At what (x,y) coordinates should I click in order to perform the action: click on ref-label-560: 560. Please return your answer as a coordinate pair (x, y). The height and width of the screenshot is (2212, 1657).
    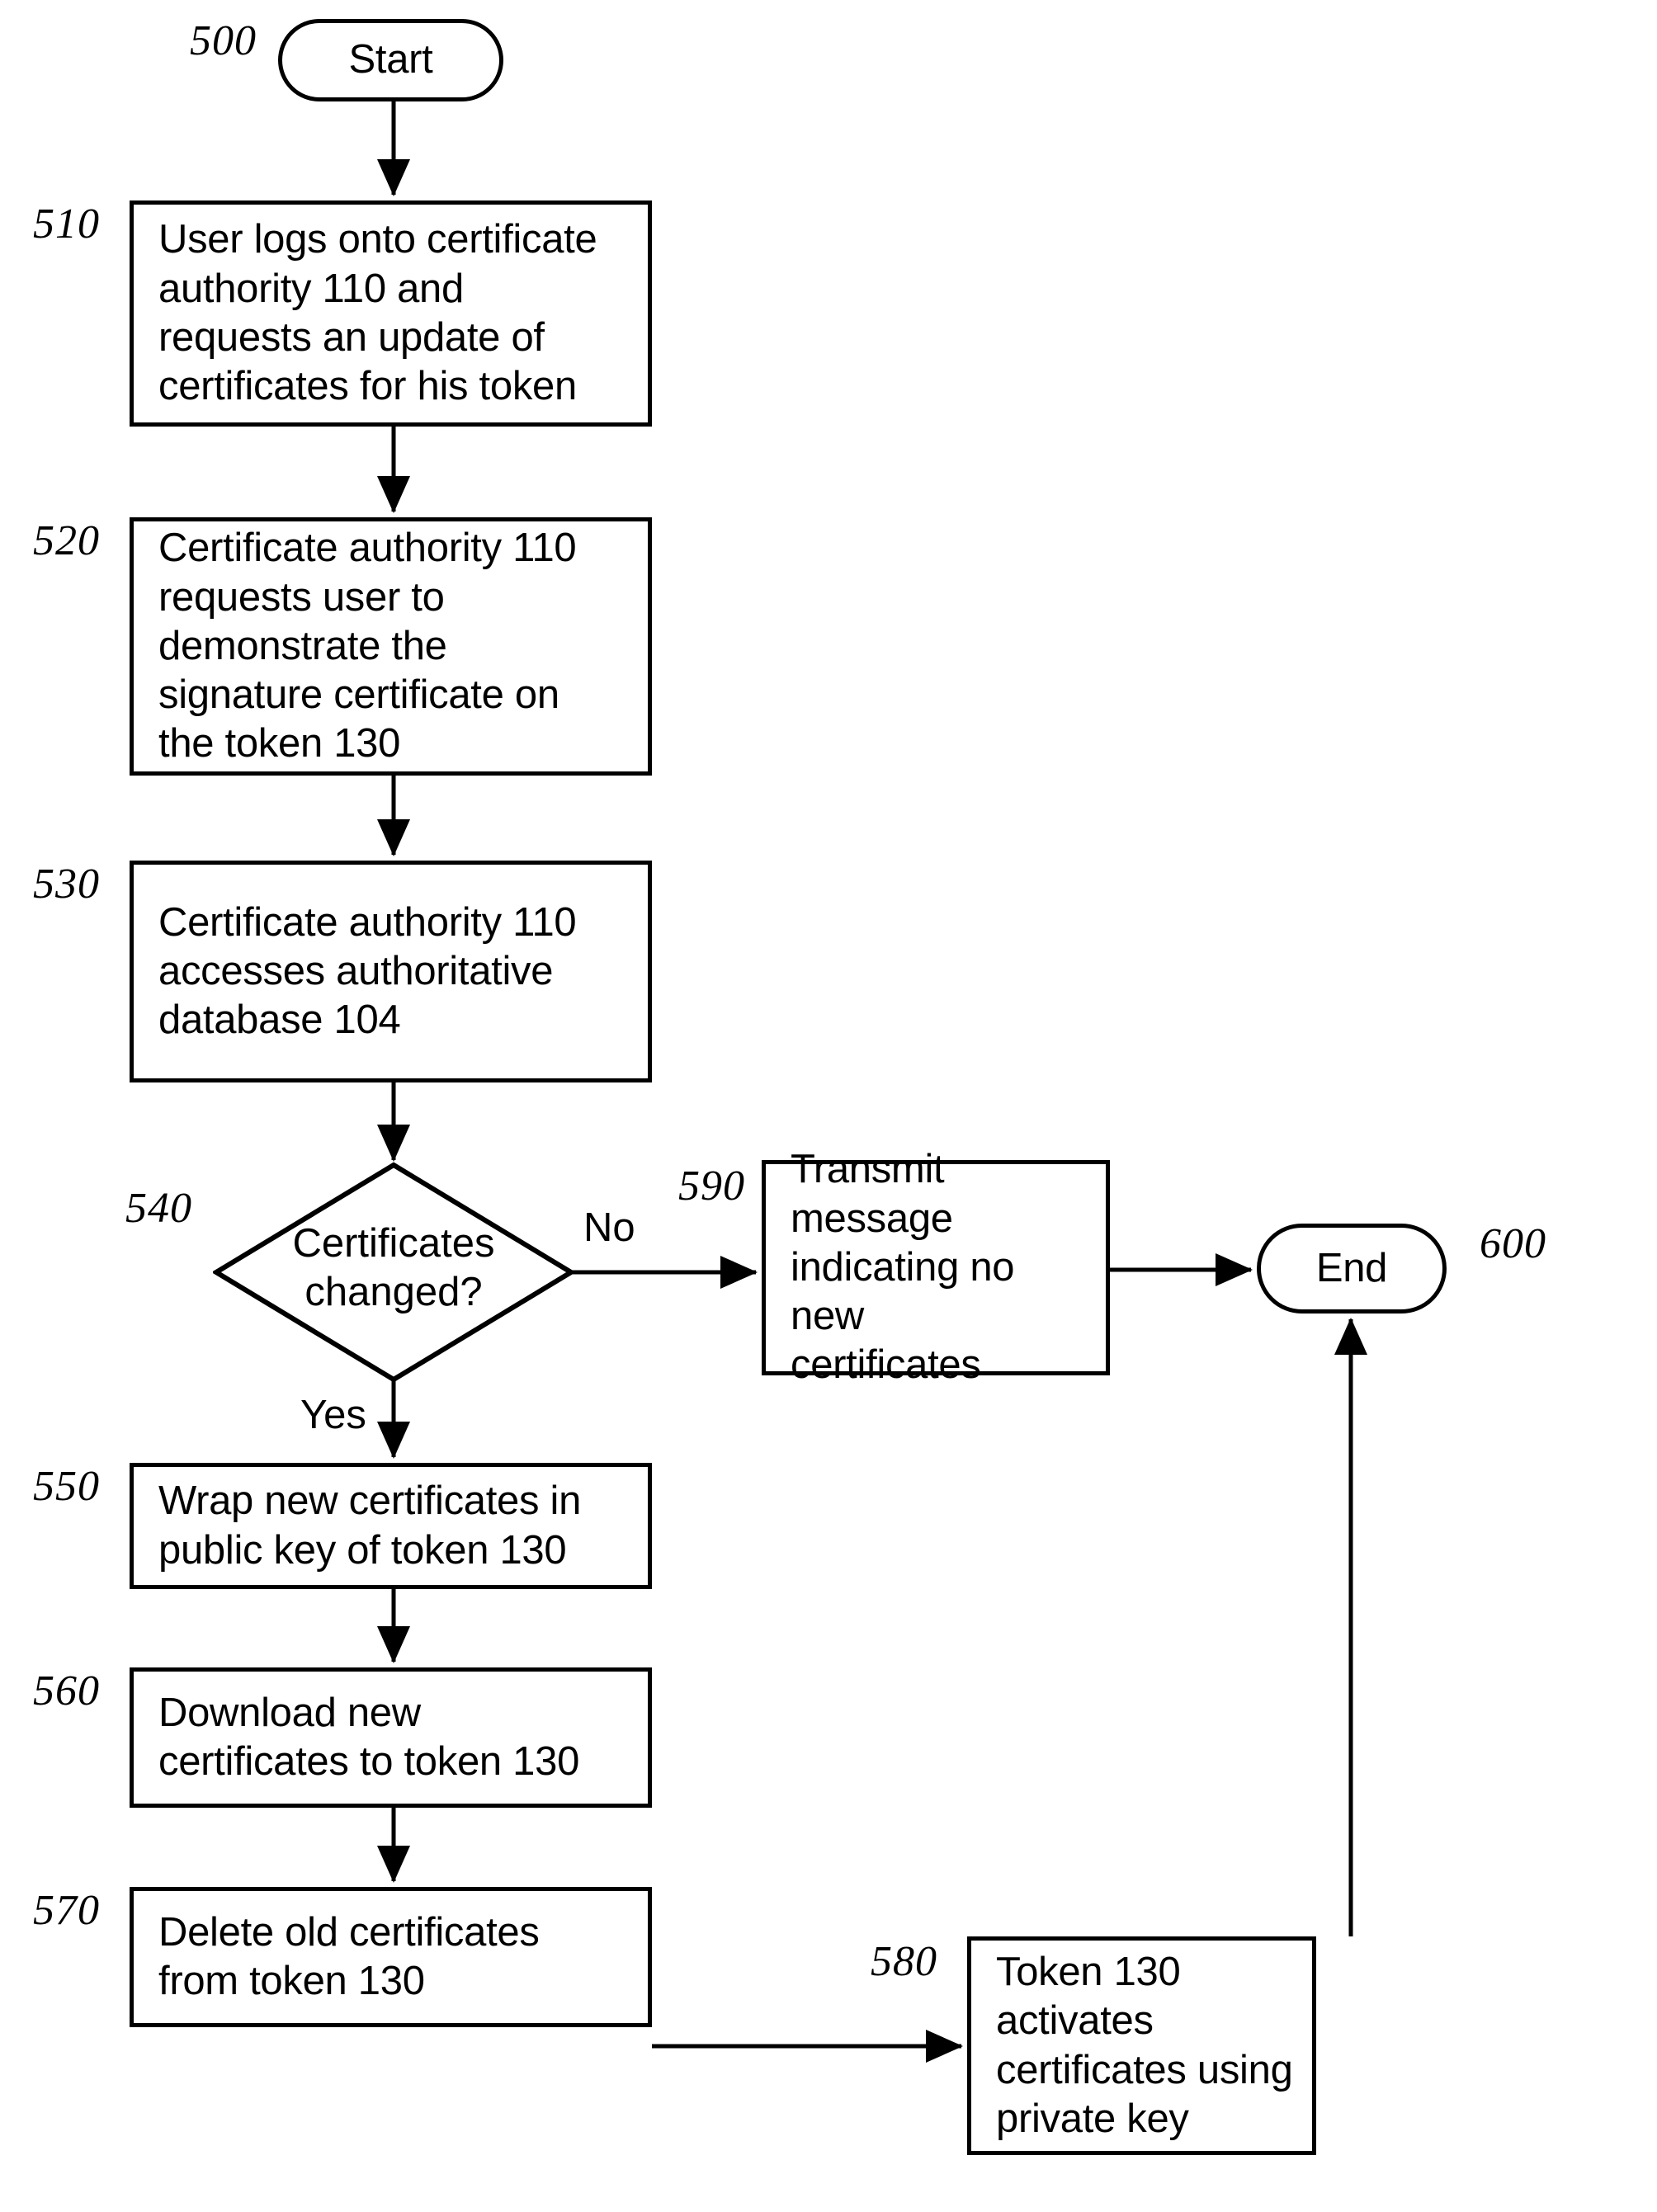
    Looking at the image, I should click on (66, 1690).